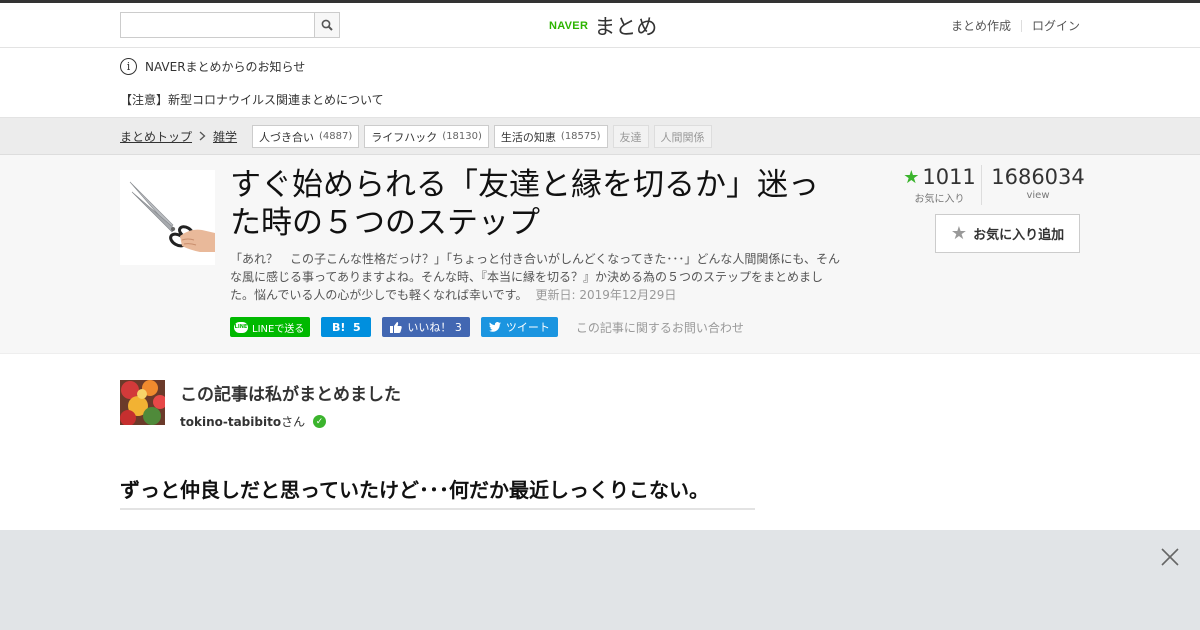 The width and height of the screenshot is (1200, 630). I want to click on search-button, so click(326, 25).